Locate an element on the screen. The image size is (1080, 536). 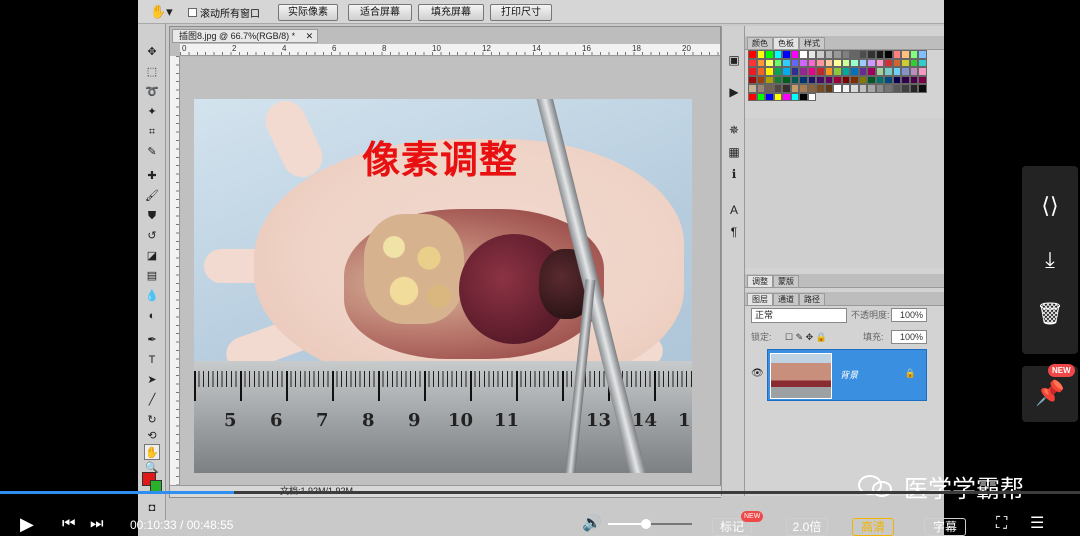
layer-row-background: 背景 🔒 is located at coordinates (847, 375).